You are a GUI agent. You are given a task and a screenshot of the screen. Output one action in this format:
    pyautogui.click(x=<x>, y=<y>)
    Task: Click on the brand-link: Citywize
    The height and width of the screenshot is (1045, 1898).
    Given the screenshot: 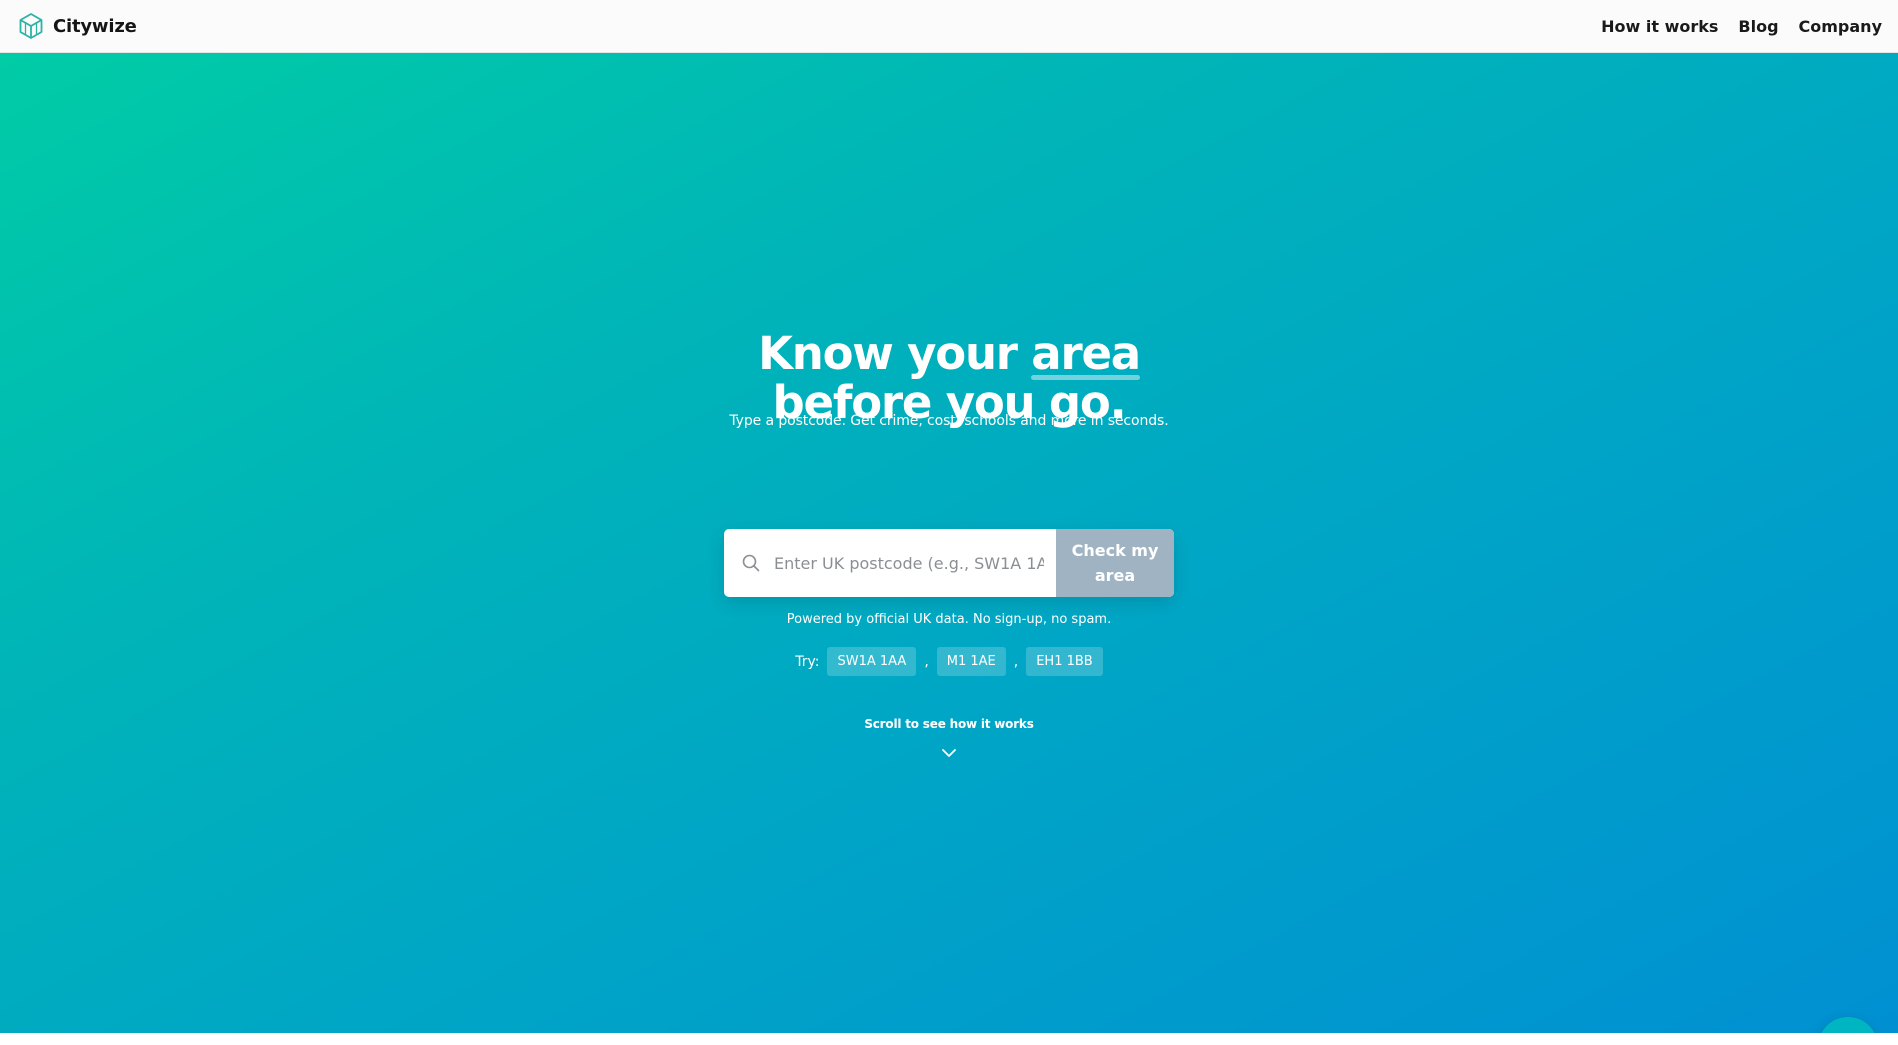 What is the action you would take?
    pyautogui.click(x=77, y=26)
    